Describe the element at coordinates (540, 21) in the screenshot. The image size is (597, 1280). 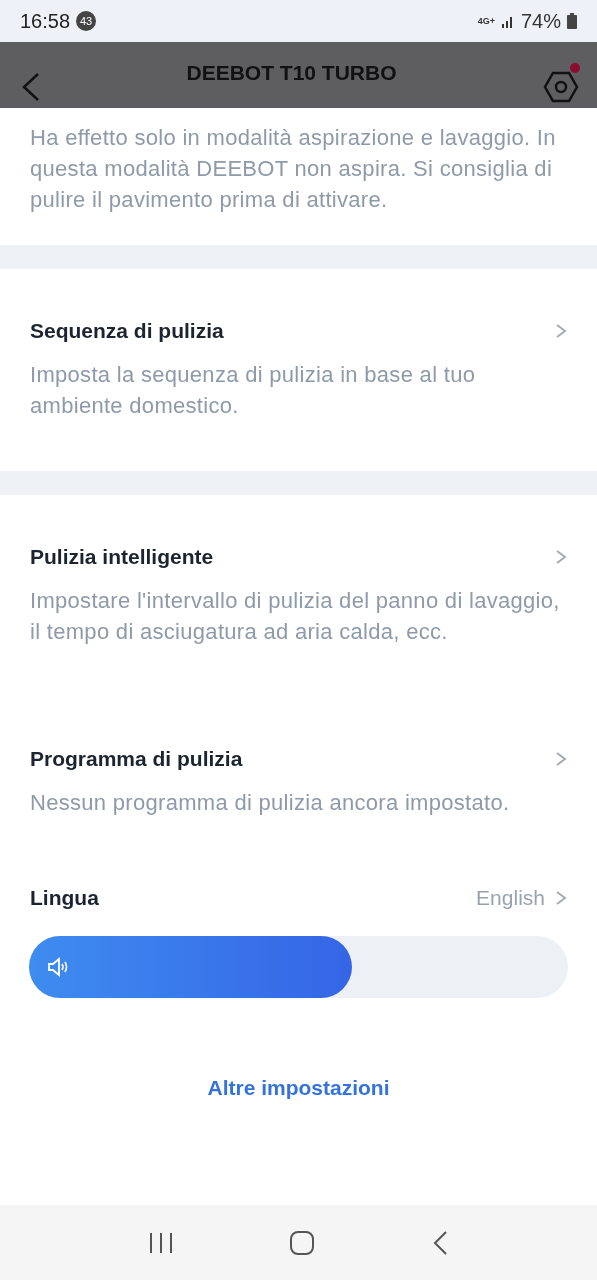
I see `battery-percent: 74%` at that location.